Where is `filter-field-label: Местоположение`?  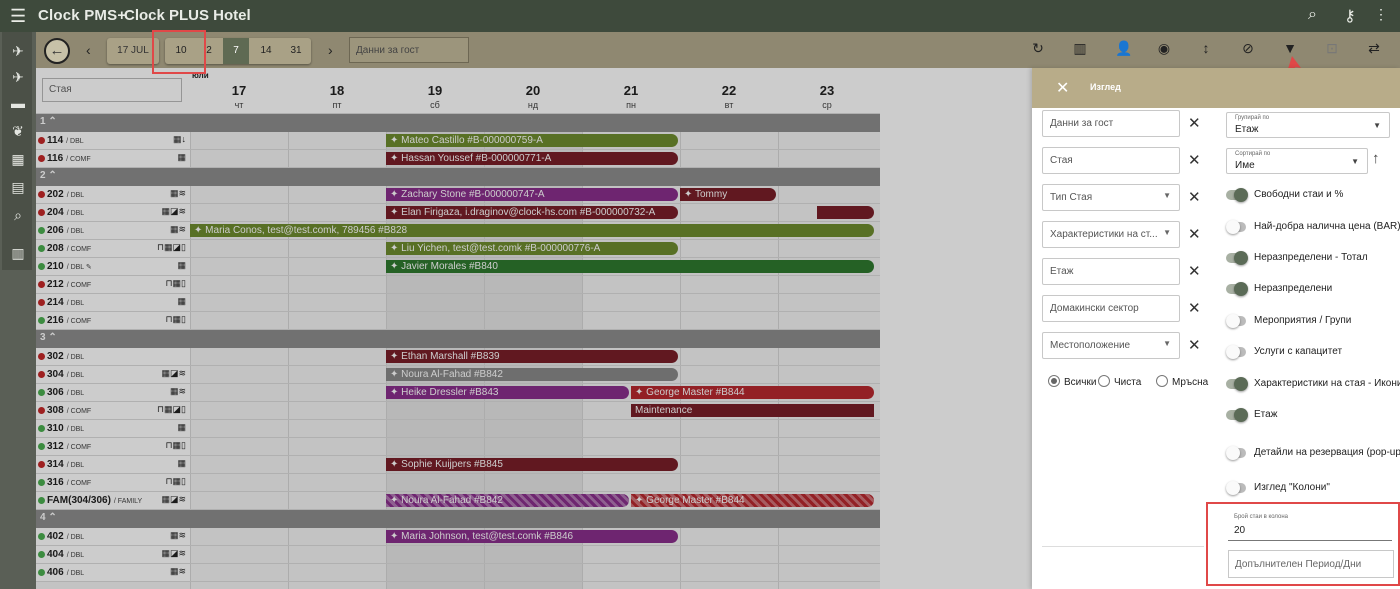
filter-field-label: Местоположение is located at coordinates (1090, 345).